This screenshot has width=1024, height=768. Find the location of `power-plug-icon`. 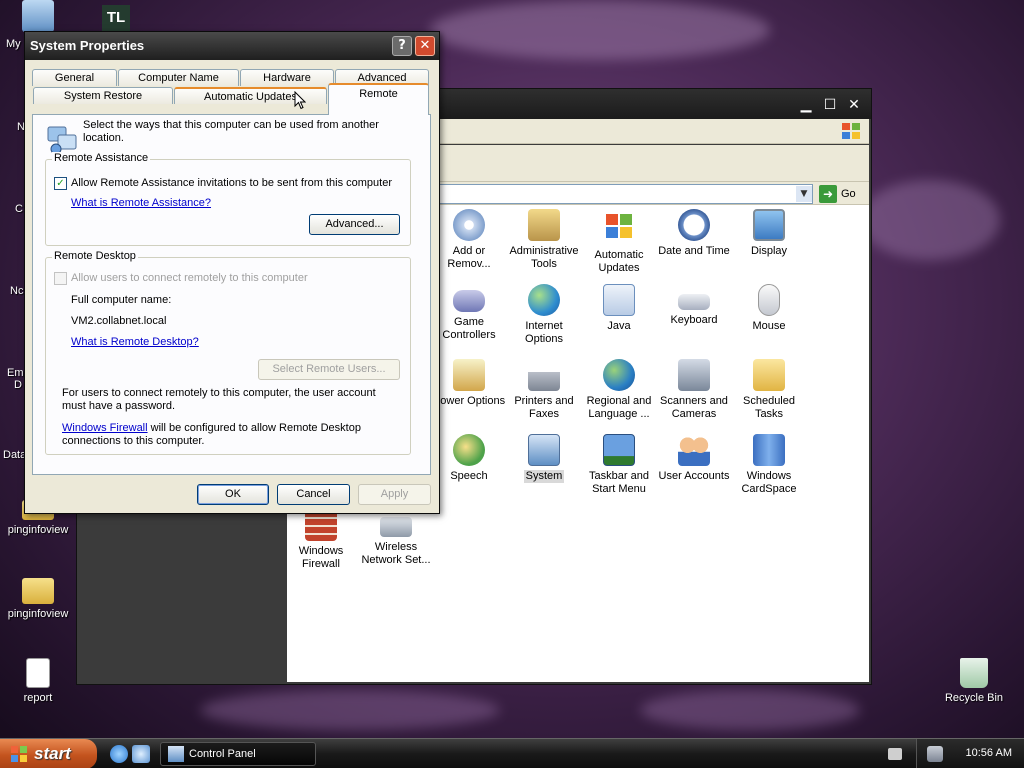

power-plug-icon is located at coordinates (469, 375).